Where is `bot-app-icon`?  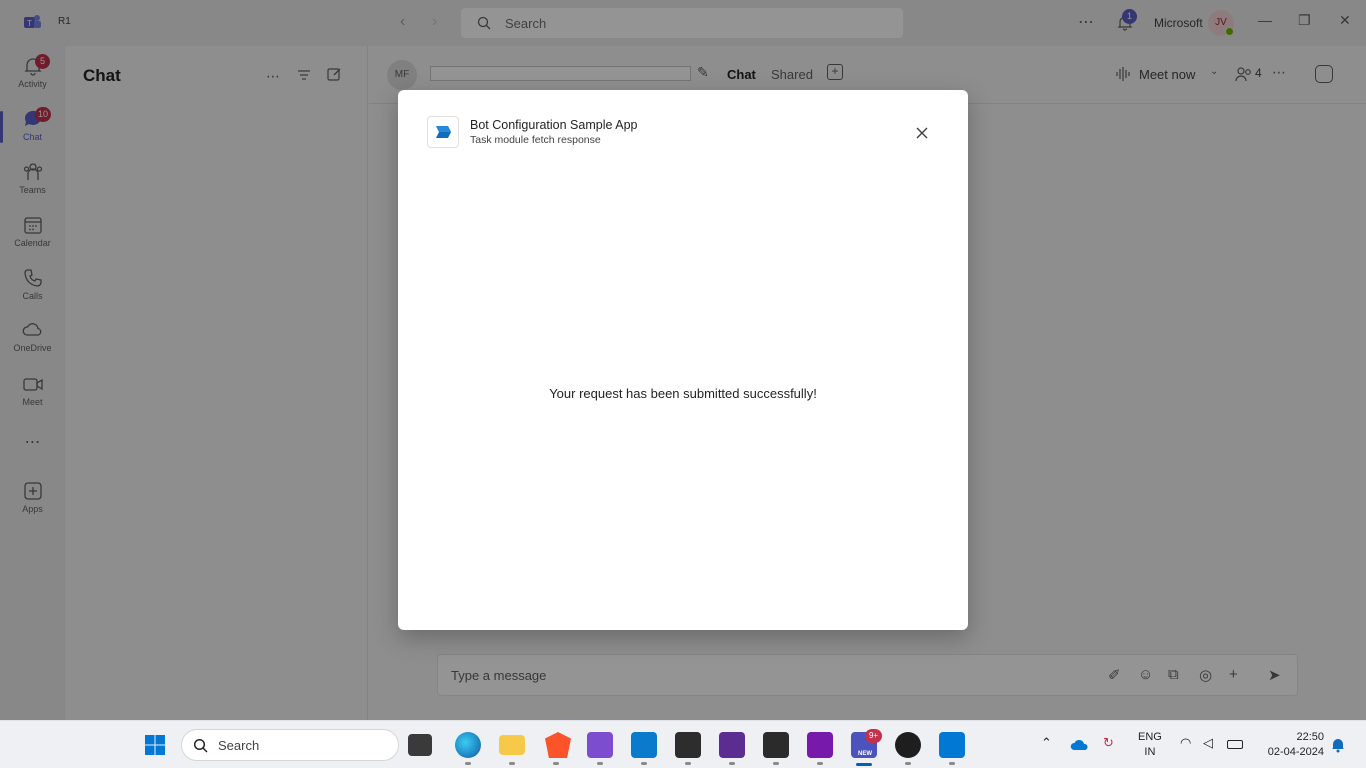
bot-app-icon is located at coordinates (443, 132).